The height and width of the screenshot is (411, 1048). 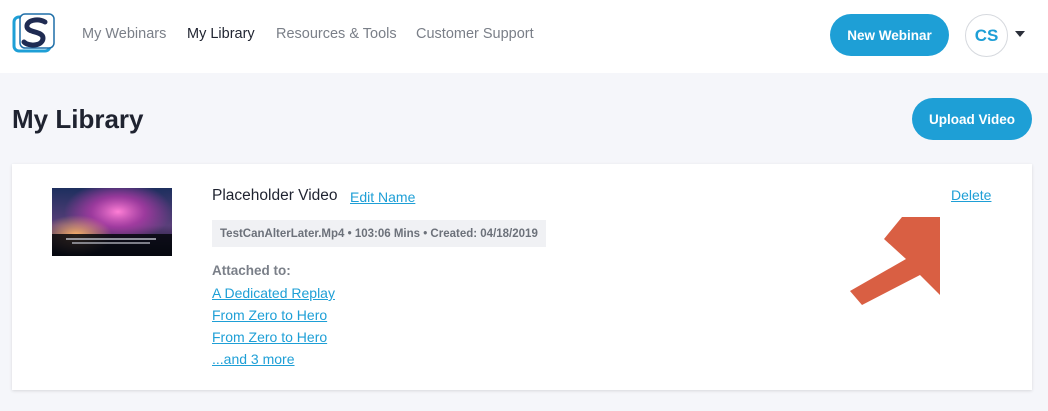 What do you see at coordinates (124, 34) in the screenshot?
I see `nav-my-webinars: My Webinars` at bounding box center [124, 34].